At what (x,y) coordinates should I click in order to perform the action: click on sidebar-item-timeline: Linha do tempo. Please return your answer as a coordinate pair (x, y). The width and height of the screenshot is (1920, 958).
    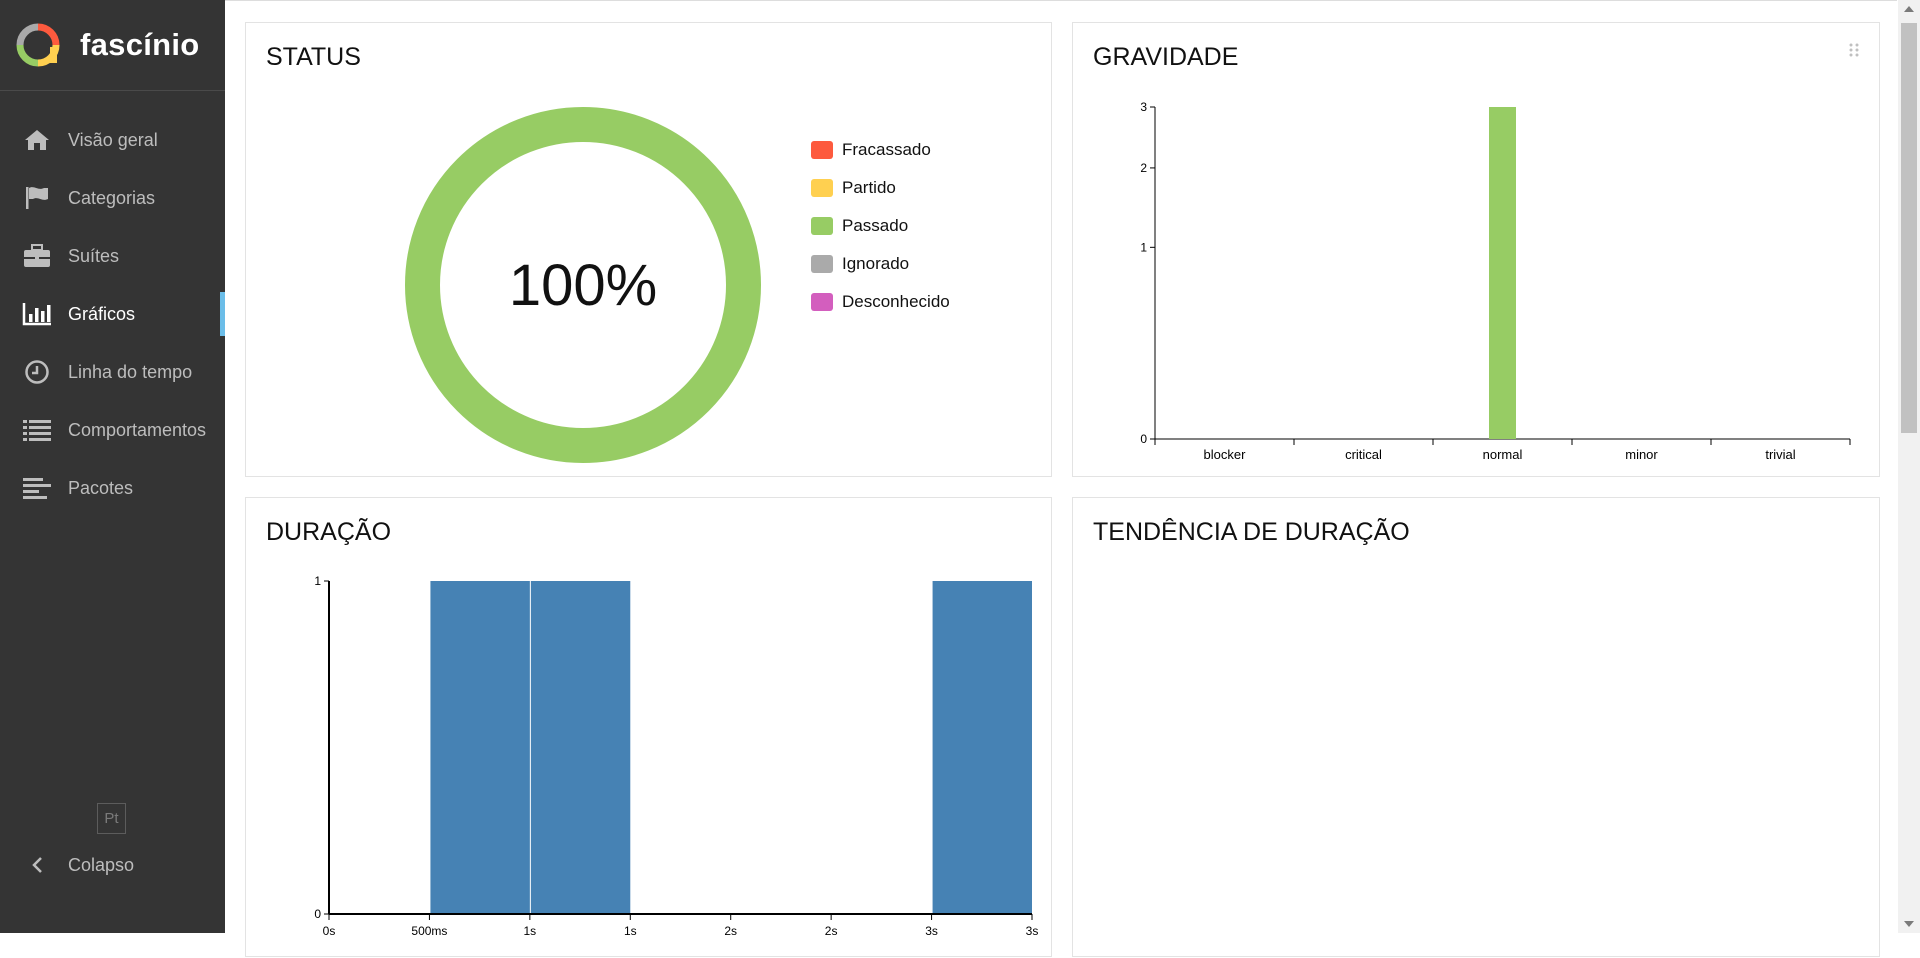
    Looking at the image, I should click on (112, 372).